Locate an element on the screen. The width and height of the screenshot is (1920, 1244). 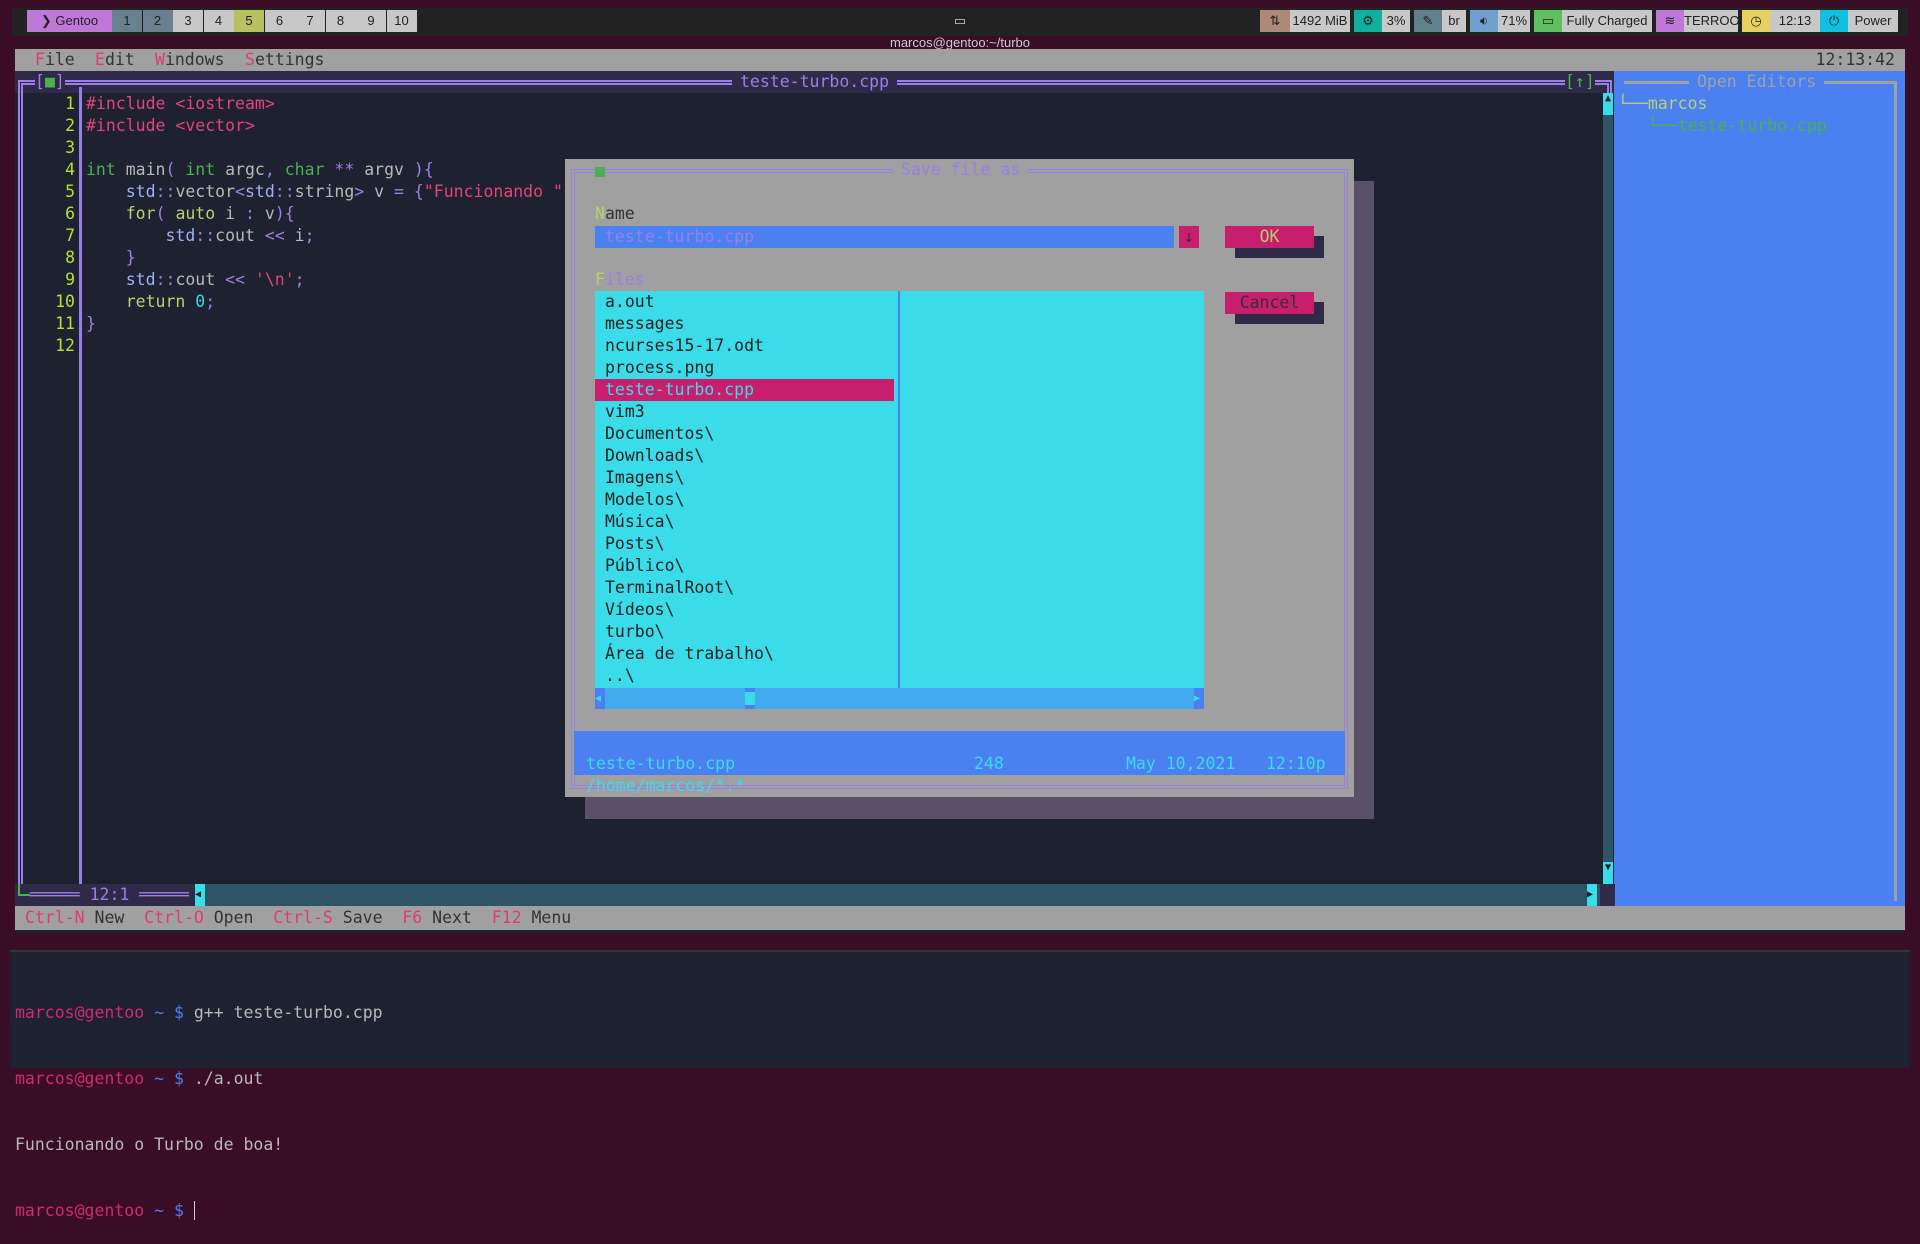
file-list-item: messages is located at coordinates (644, 324).